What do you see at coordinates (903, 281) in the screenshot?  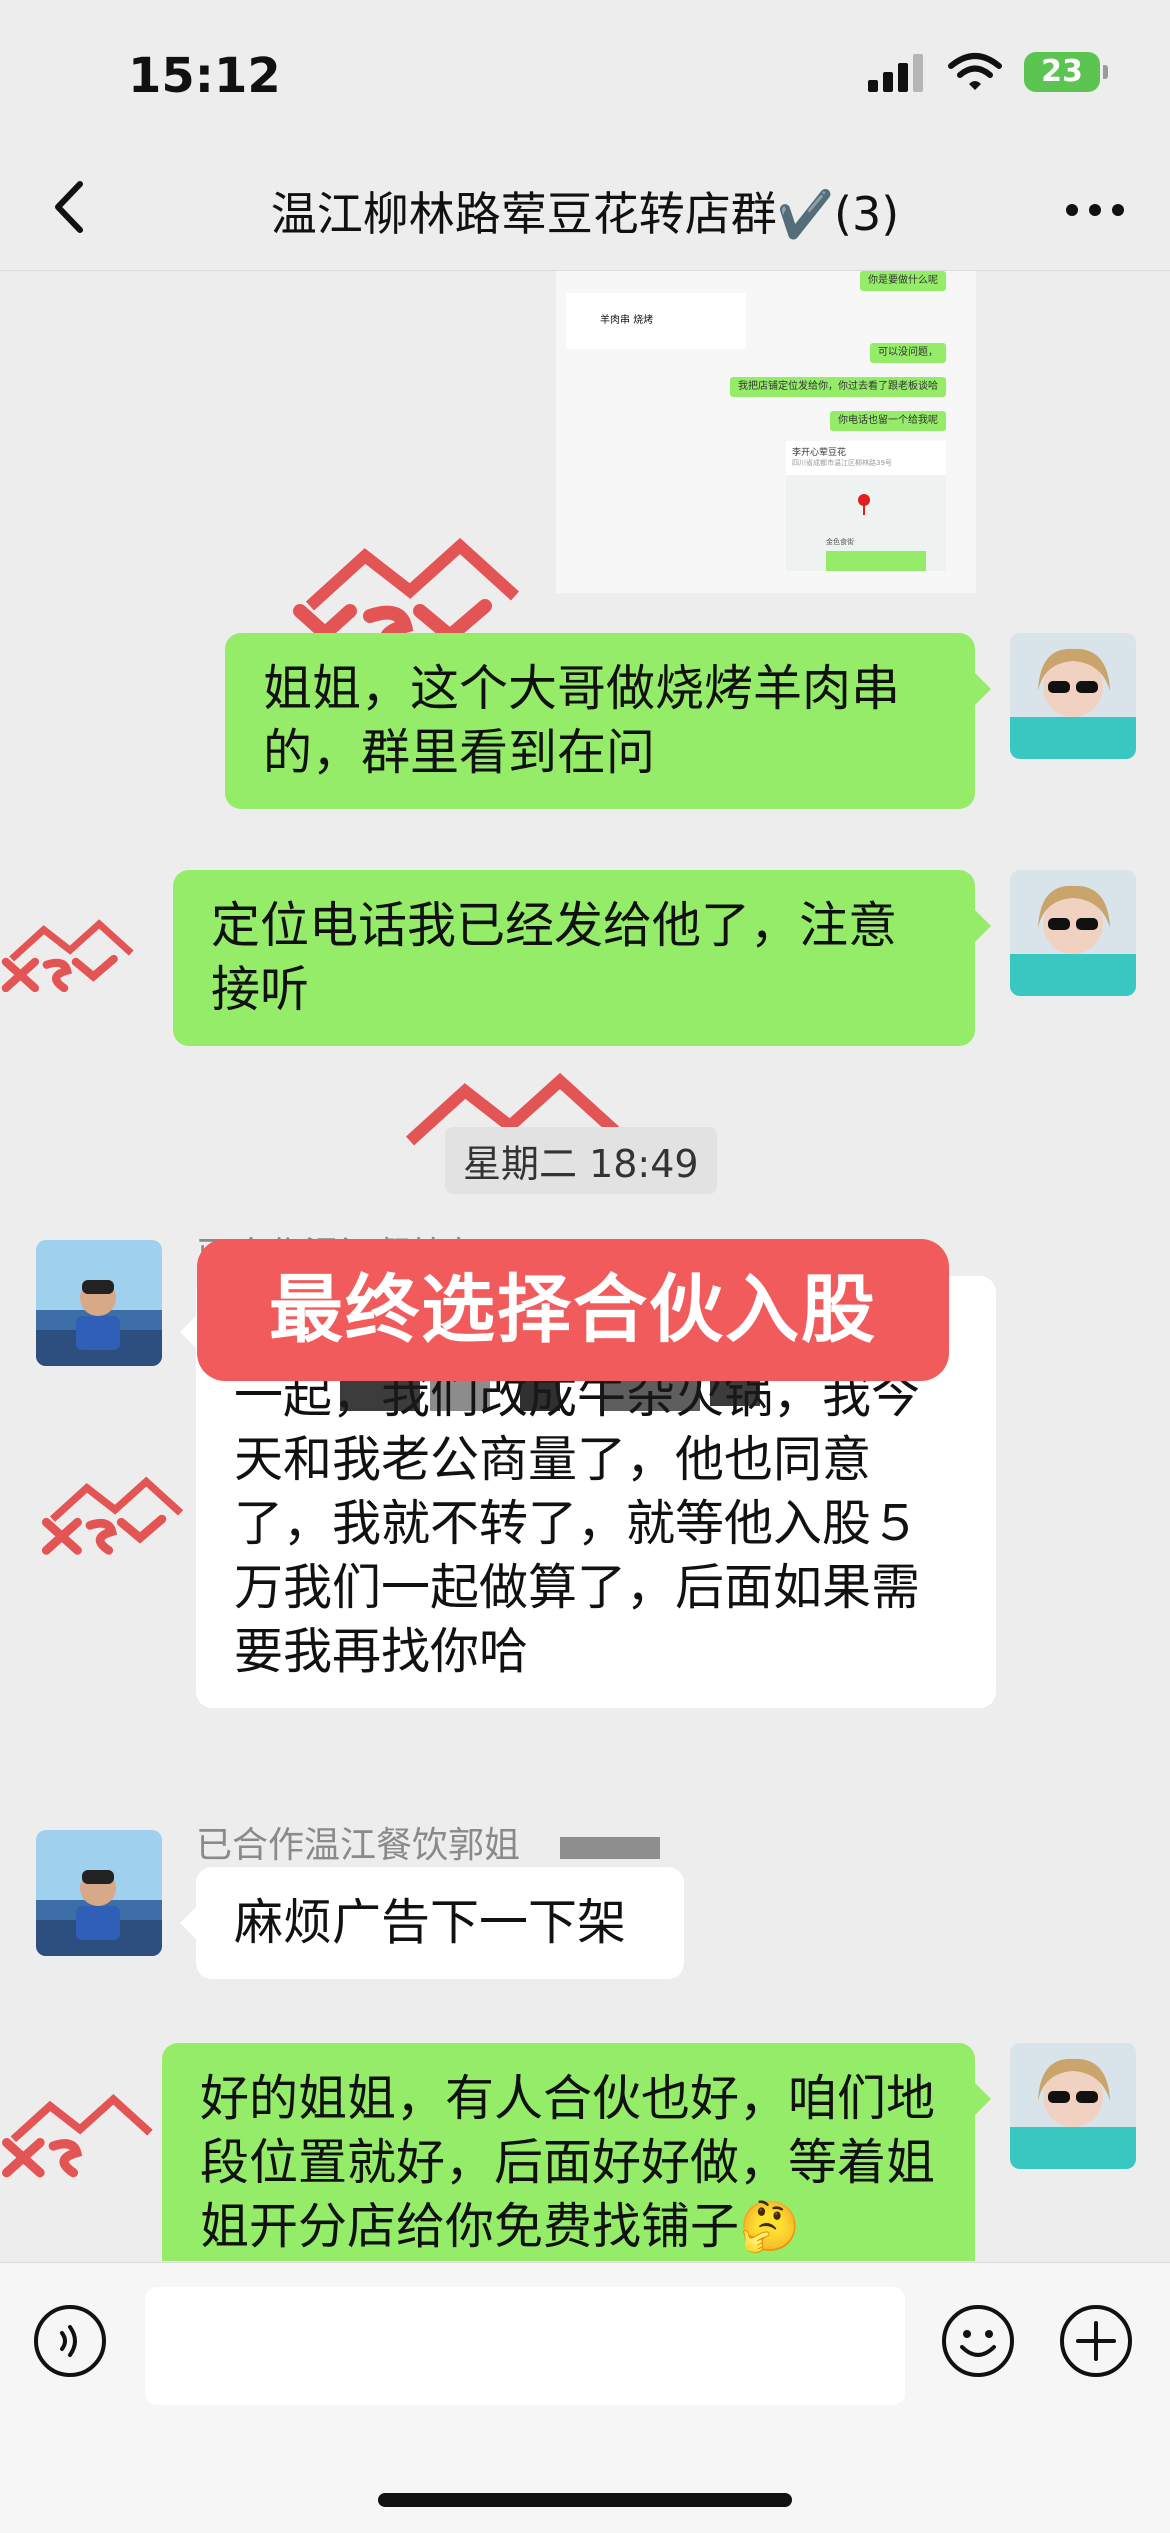 I see `screenshot-message: 你是要做什么呢` at bounding box center [903, 281].